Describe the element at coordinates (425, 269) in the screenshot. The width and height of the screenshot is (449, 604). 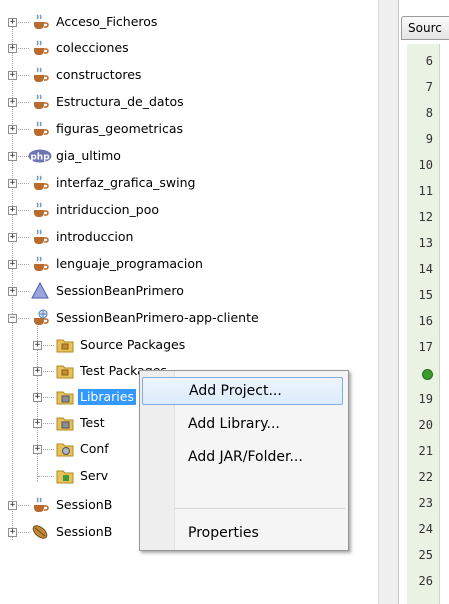
I see `line-number: 14` at that location.